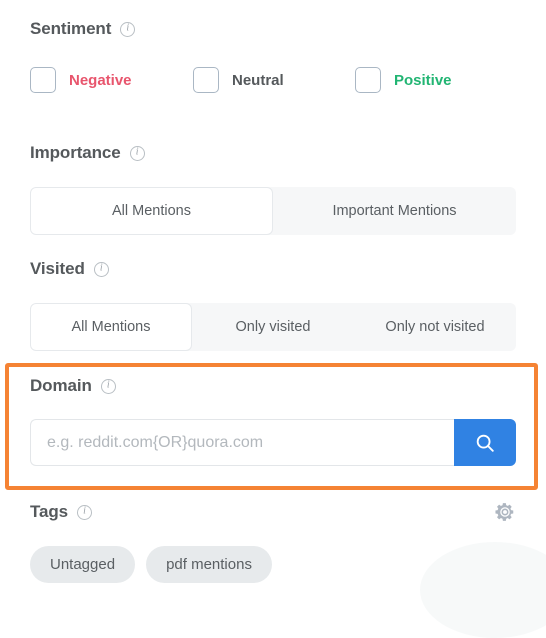 Image resolution: width=546 pixels, height=638 pixels. I want to click on importance-segment-important-mentions: Important Mentions, so click(394, 211).